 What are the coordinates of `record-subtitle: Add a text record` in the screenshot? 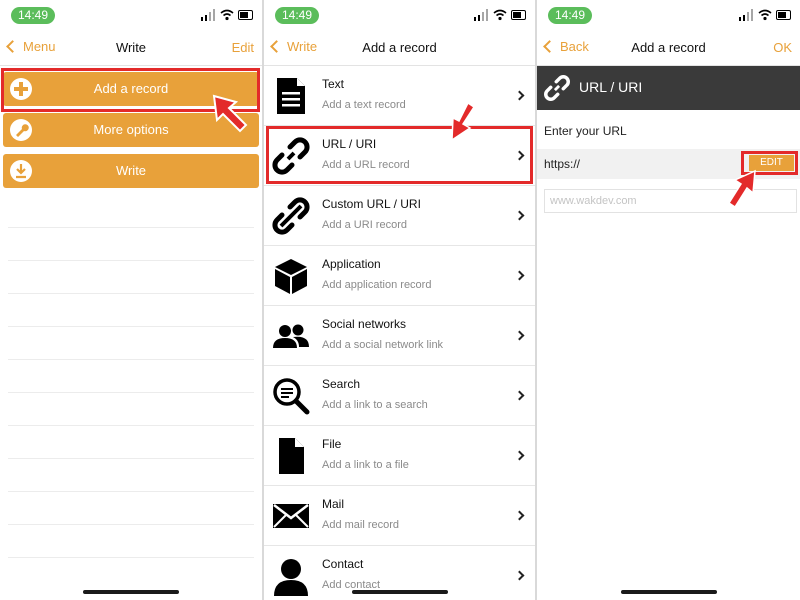 It's located at (364, 105).